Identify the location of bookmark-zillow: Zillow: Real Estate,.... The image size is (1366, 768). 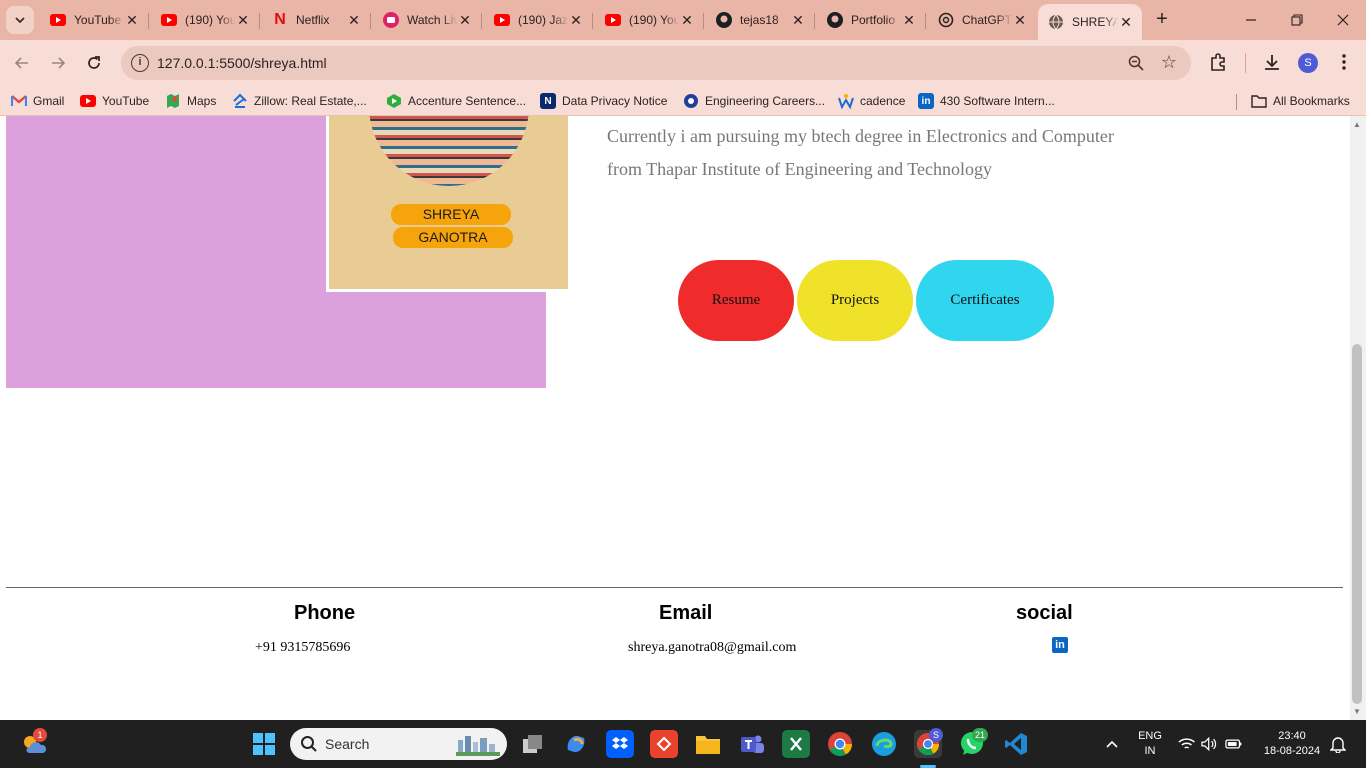
(299, 101).